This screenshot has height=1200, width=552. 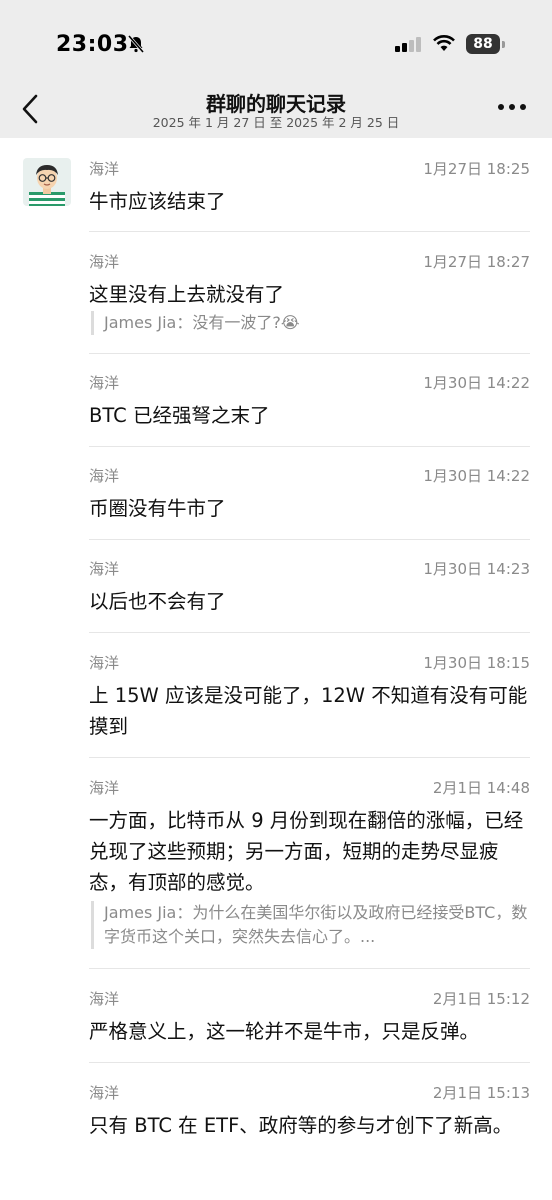 What do you see at coordinates (444, 43) in the screenshot?
I see `wifi-icon` at bounding box center [444, 43].